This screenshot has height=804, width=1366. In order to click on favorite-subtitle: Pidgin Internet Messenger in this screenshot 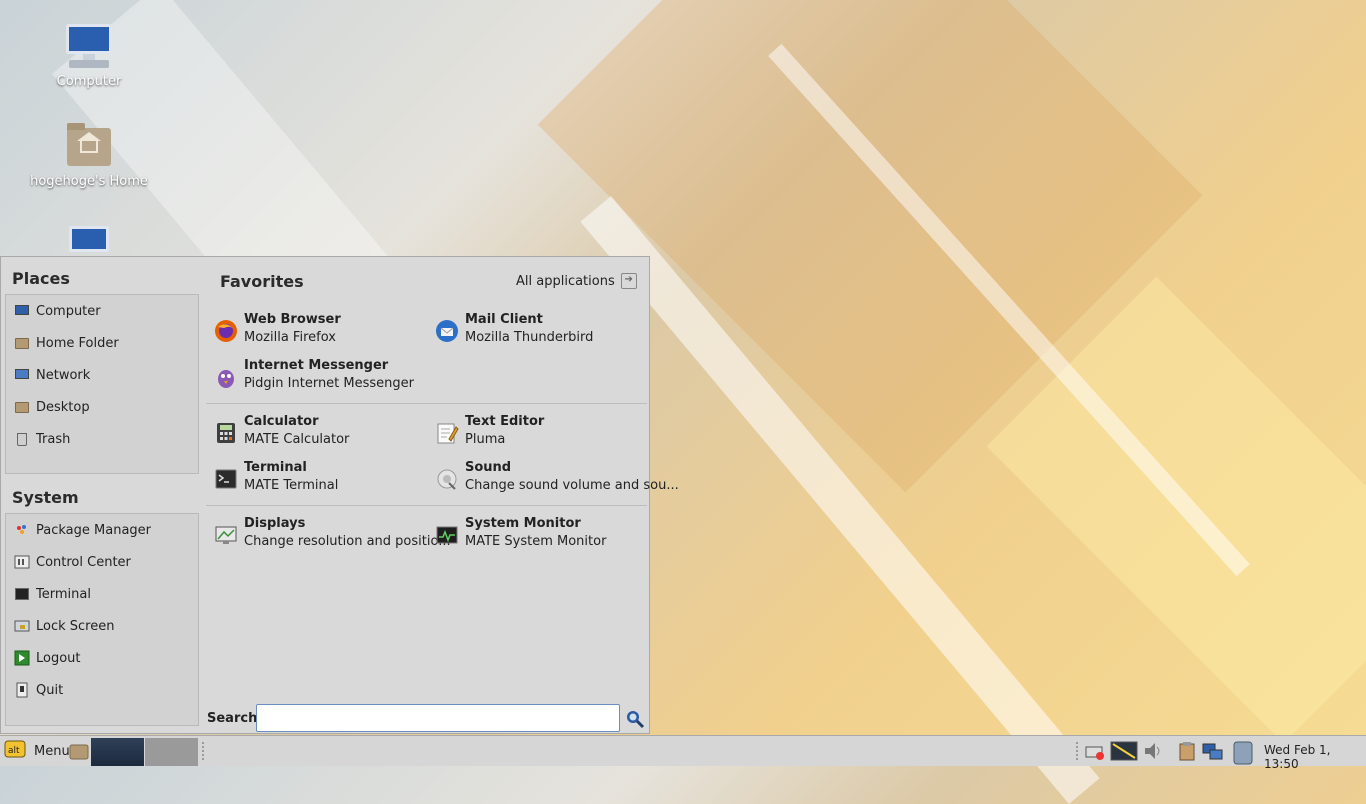, I will do `click(329, 383)`.